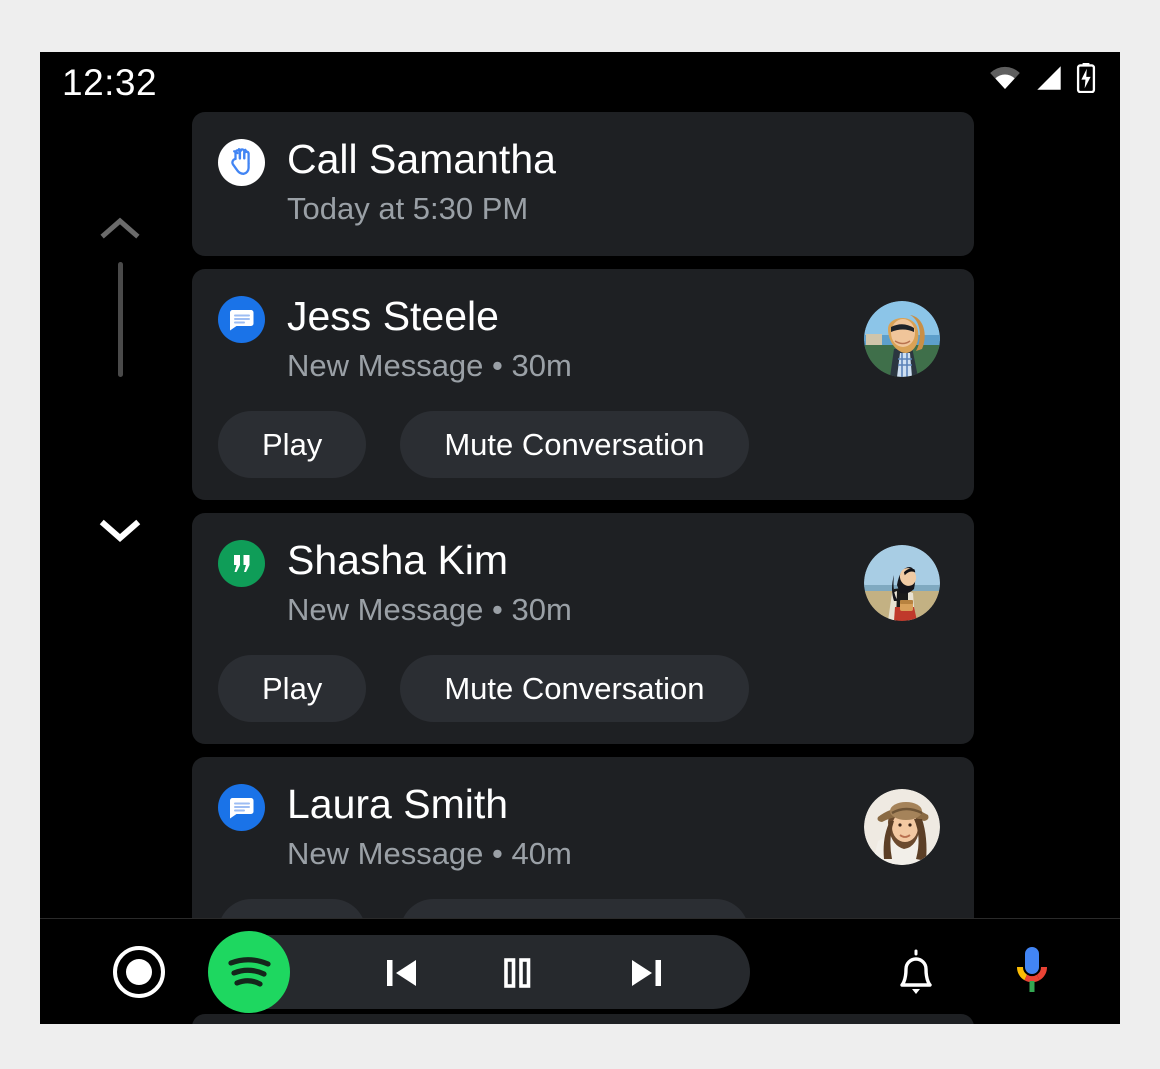 Image resolution: width=1160 pixels, height=1069 pixels. I want to click on notification-title: Shasha Kim, so click(398, 560).